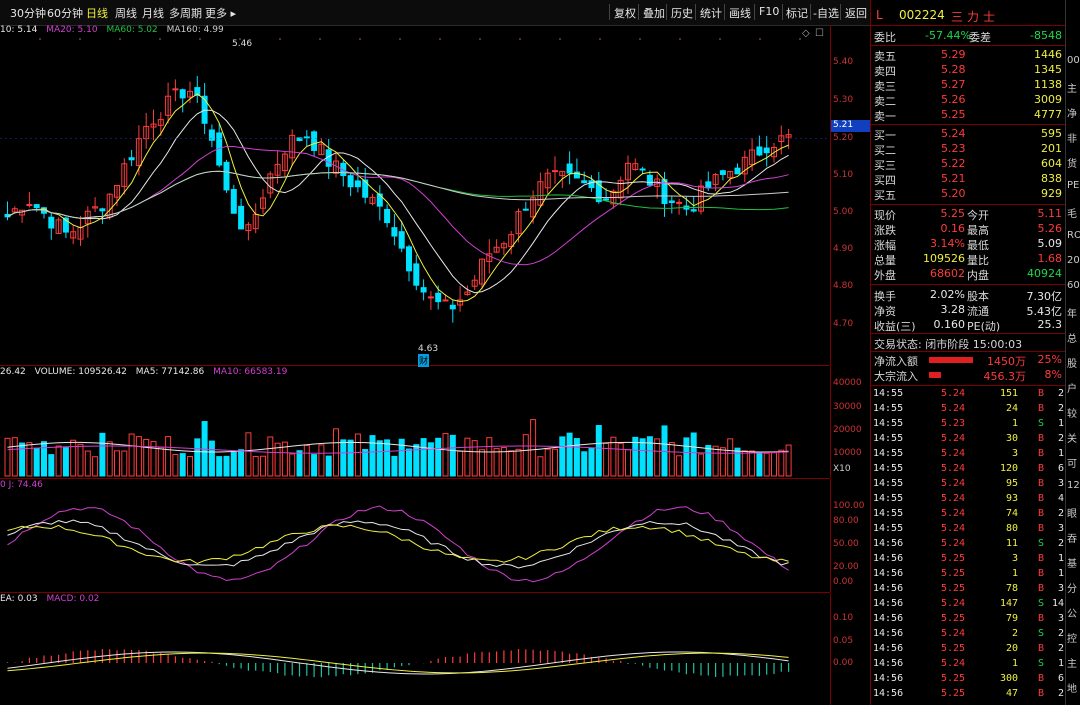  Describe the element at coordinates (220, 13) in the screenshot. I see `period-more: 更多 ▸` at that location.